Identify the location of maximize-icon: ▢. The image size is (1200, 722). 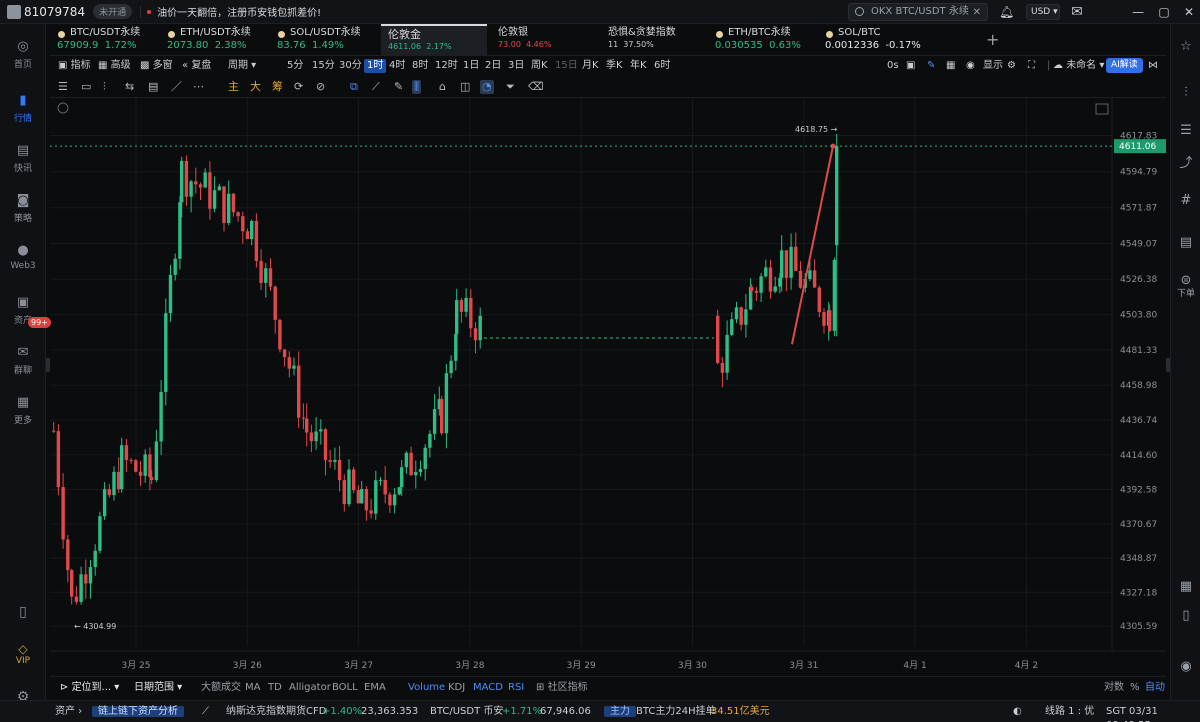
(1164, 12).